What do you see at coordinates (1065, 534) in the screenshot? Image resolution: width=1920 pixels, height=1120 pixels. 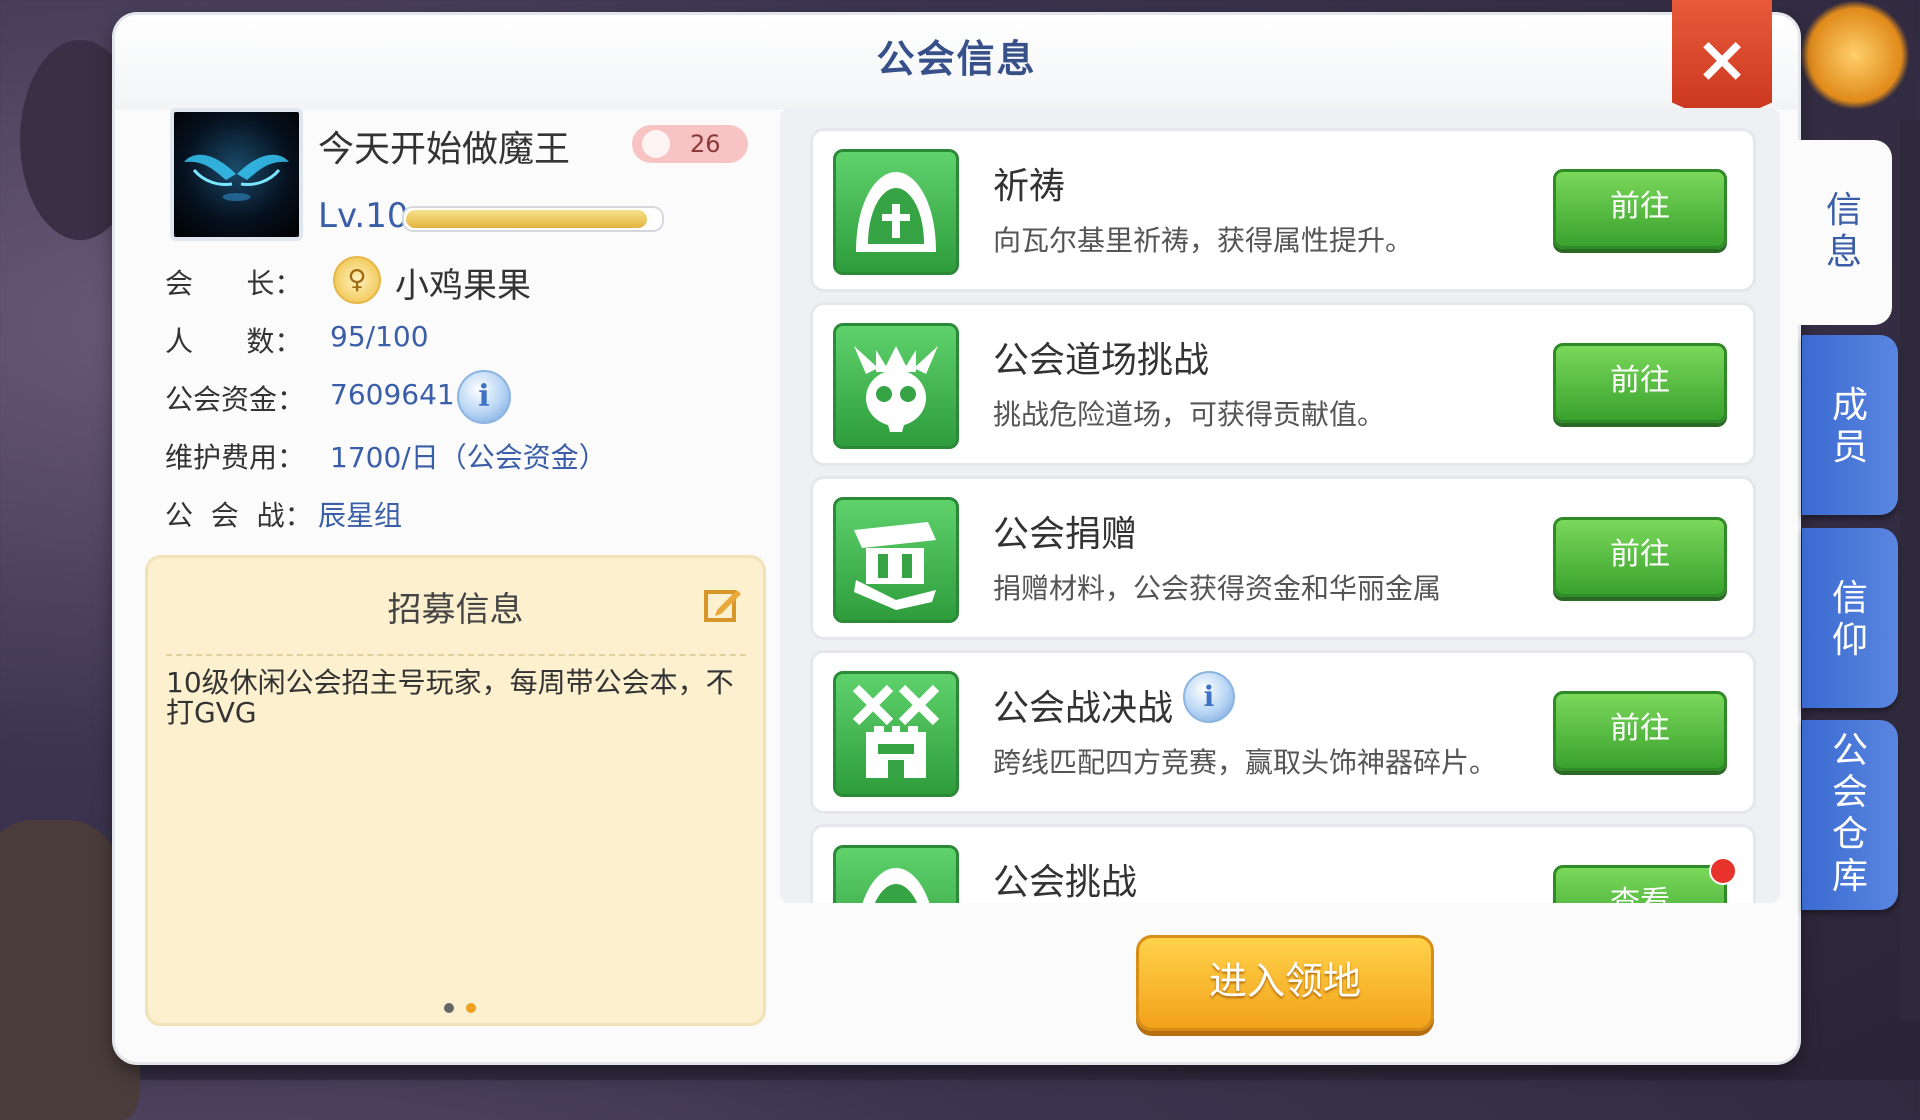 I see `activity-title: 公会捐赠` at bounding box center [1065, 534].